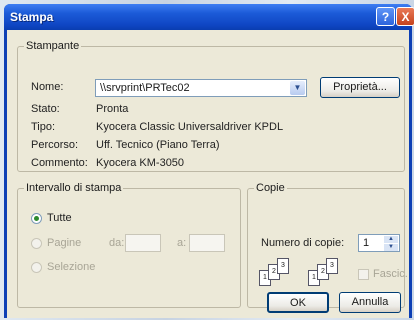 The width and height of the screenshot is (414, 320). What do you see at coordinates (201, 88) in the screenshot?
I see `printer-name-select: \\srvprint\PRTec02 ▼` at bounding box center [201, 88].